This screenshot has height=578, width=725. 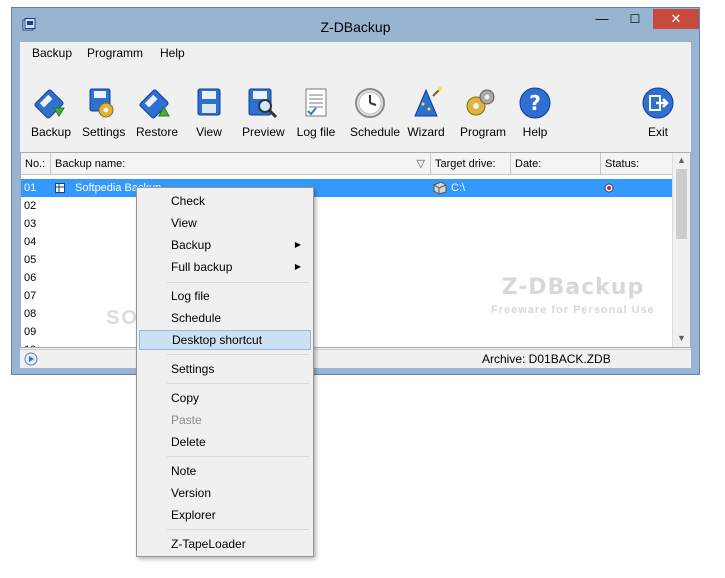 What do you see at coordinates (351, 260) in the screenshot?
I see `table-row: 05` at bounding box center [351, 260].